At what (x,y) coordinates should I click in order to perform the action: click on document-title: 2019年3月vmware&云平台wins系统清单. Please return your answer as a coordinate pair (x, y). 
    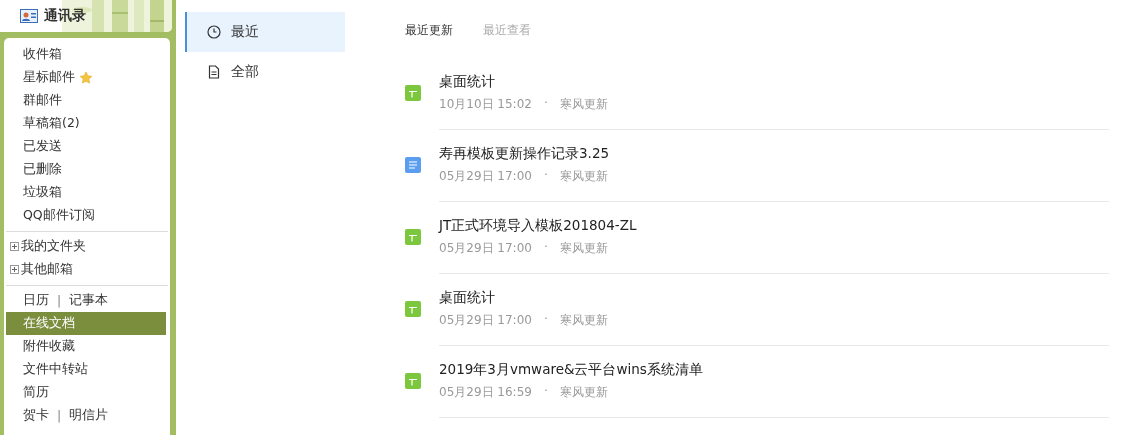
    Looking at the image, I should click on (571, 369).